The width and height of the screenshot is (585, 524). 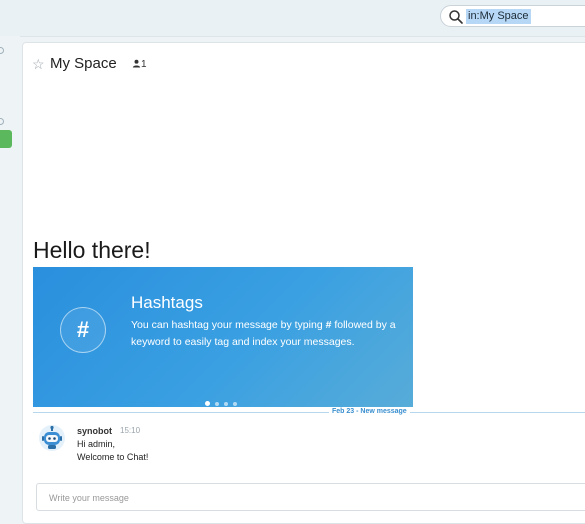 What do you see at coordinates (228, 325) in the screenshot?
I see `carousel-description-text: You can hashtag your message by typing` at bounding box center [228, 325].